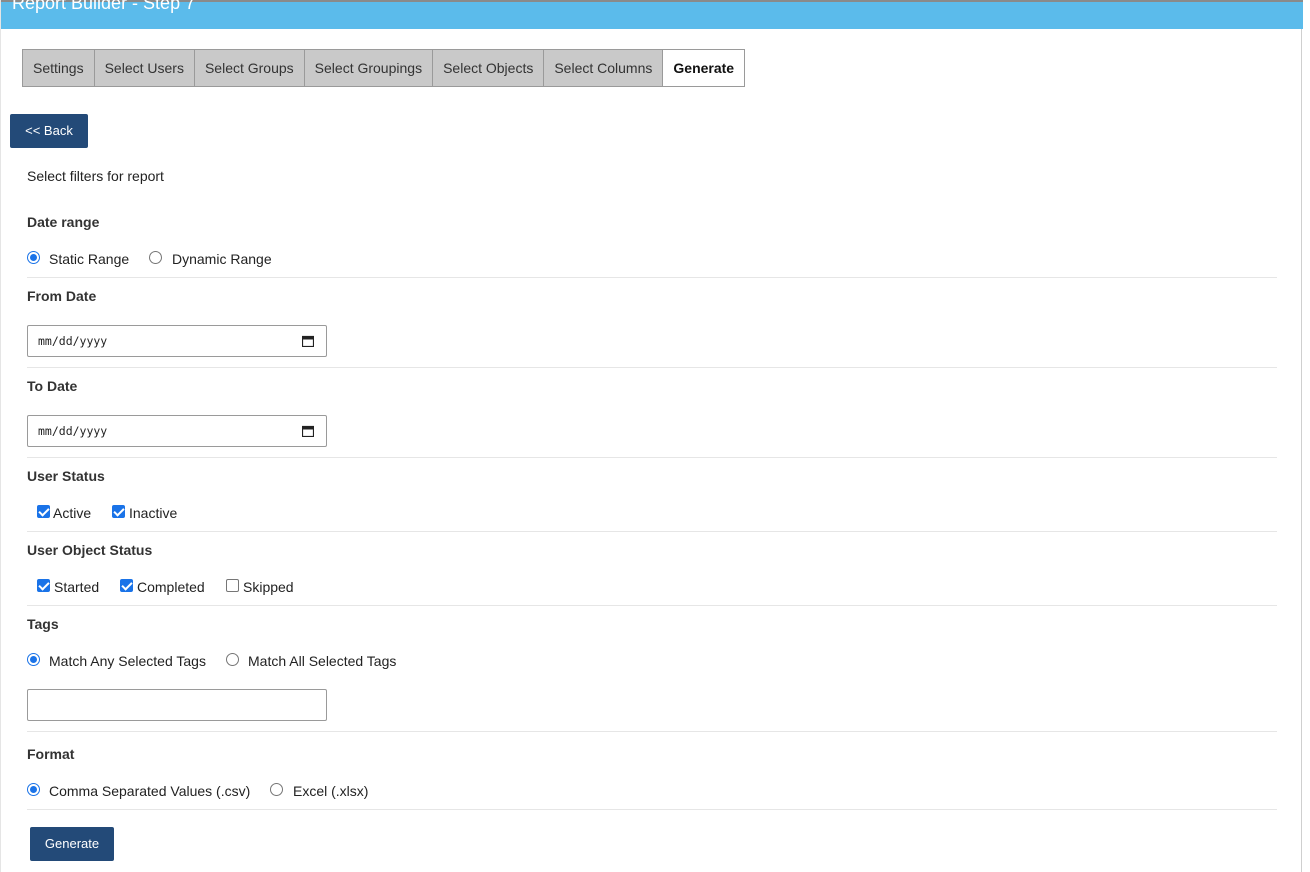 The height and width of the screenshot is (872, 1310). What do you see at coordinates (249, 68) in the screenshot?
I see `tab-select-groups: Select Groups` at bounding box center [249, 68].